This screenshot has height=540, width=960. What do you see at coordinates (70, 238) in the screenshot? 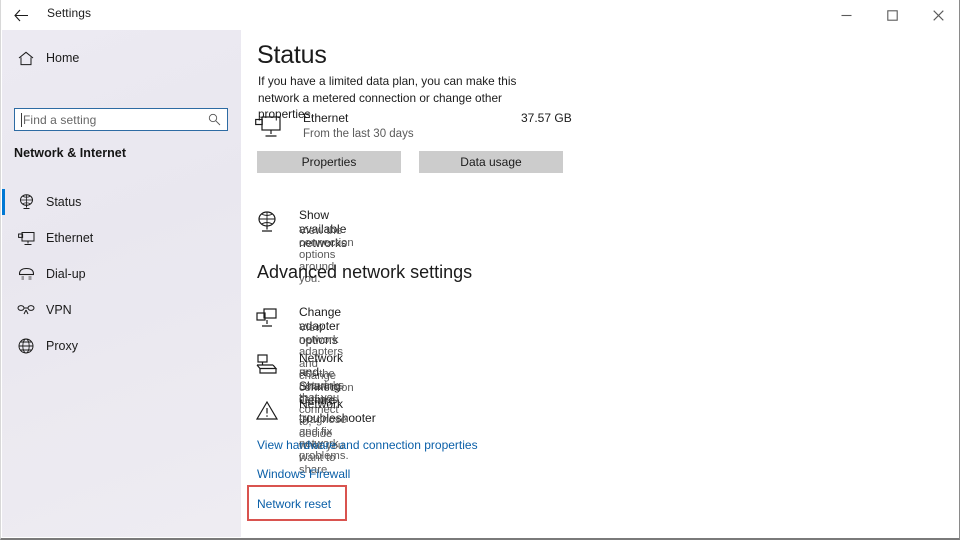
I see `sidebar-item-label: Ethernet` at bounding box center [70, 238].